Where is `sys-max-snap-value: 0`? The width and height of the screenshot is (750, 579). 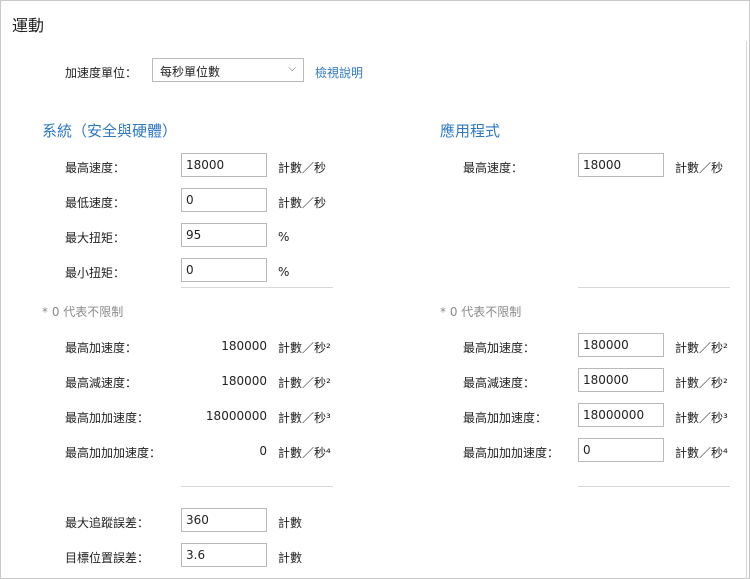
sys-max-snap-value: 0 is located at coordinates (263, 451).